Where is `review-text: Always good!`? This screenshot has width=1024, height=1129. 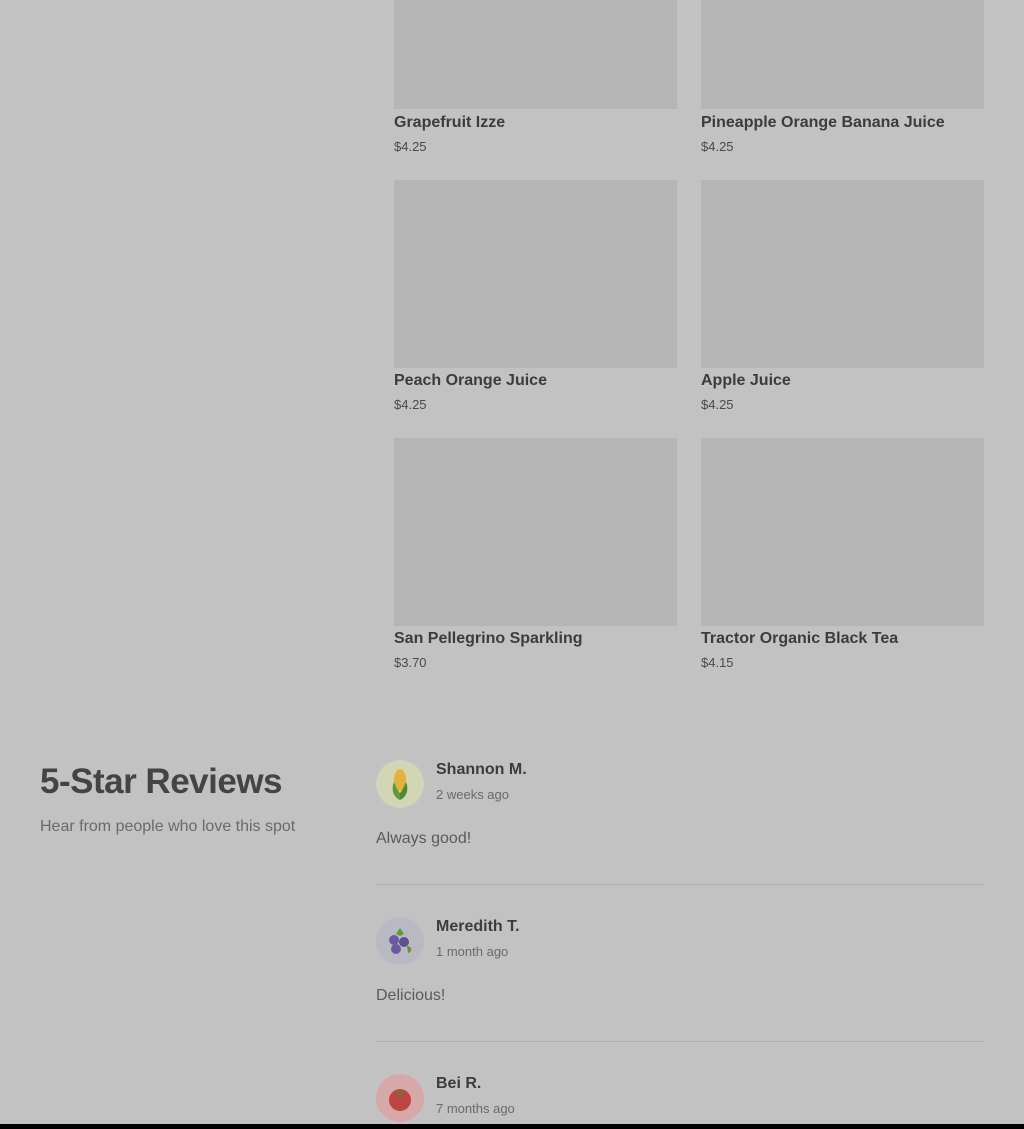
review-text: Always good! is located at coordinates (424, 838).